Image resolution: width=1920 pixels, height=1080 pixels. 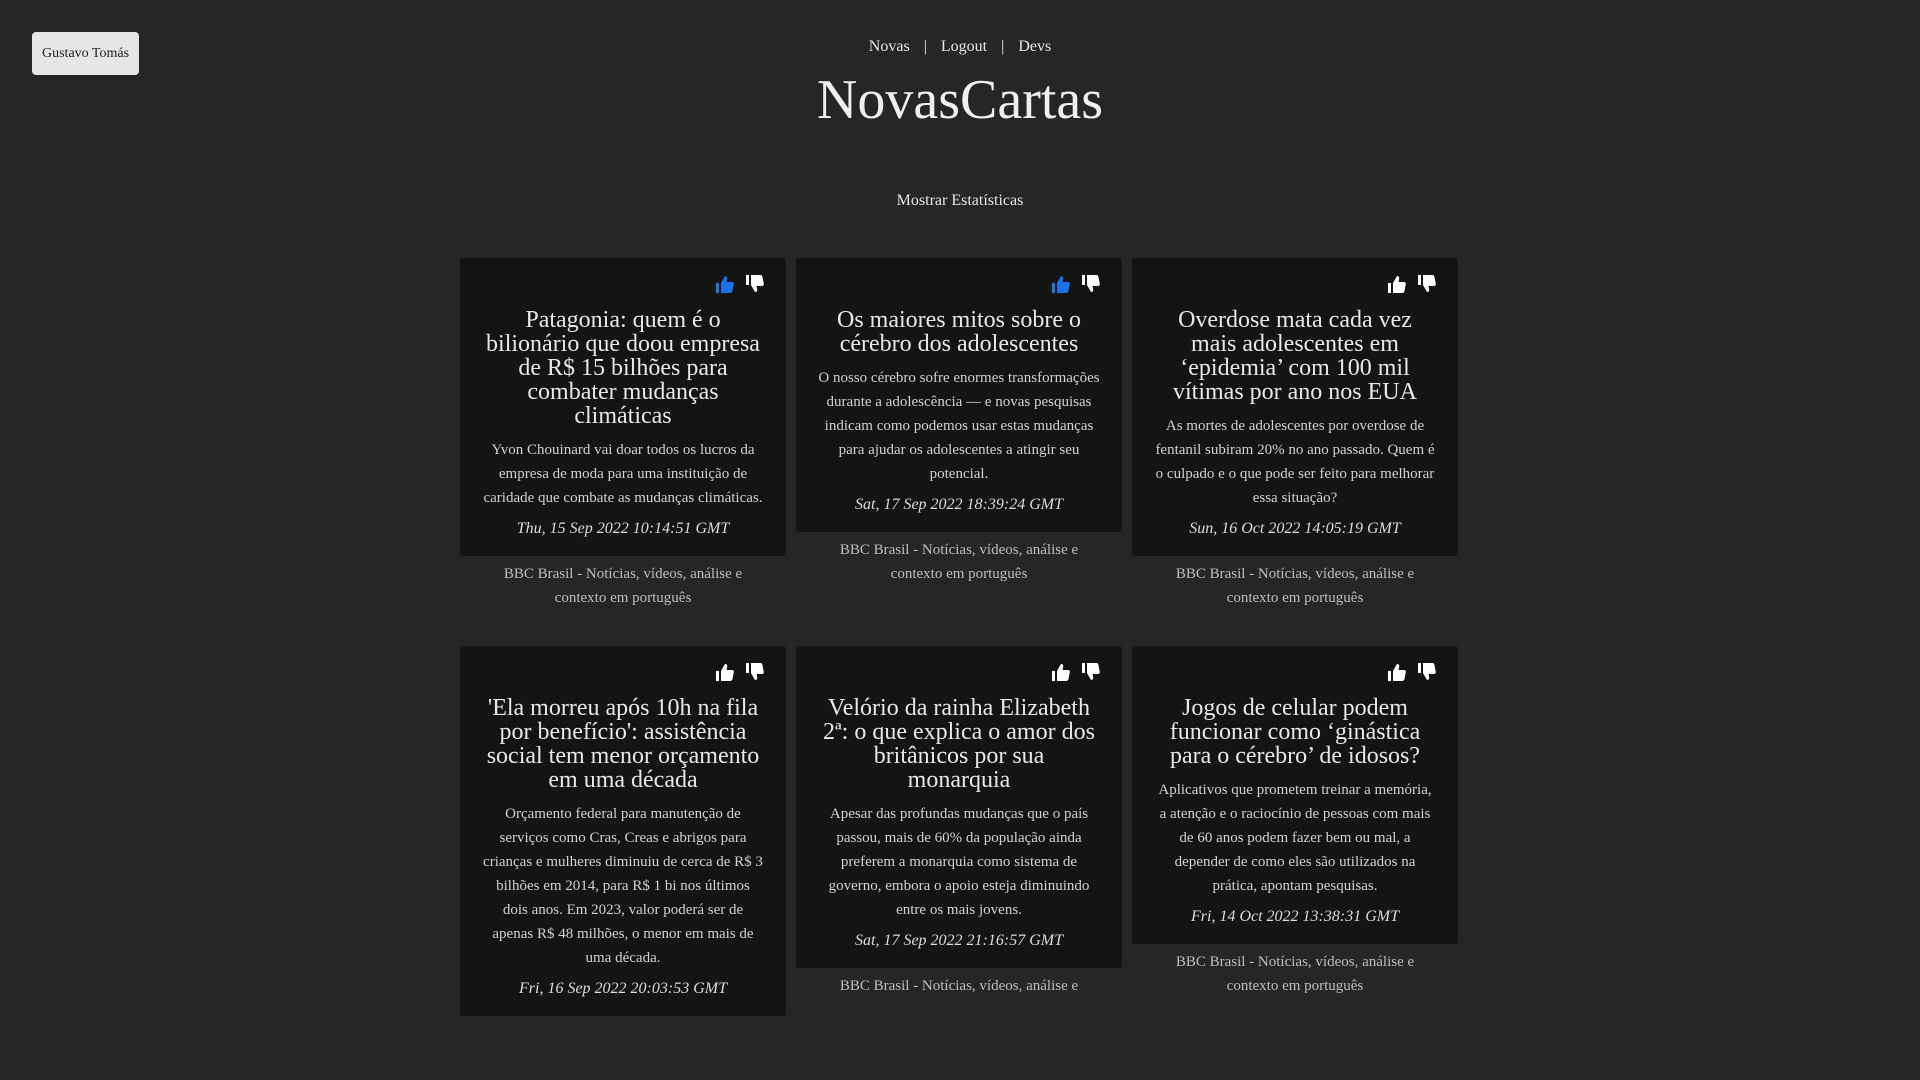 What do you see at coordinates (1295, 528) in the screenshot?
I see `article-date: Sun, 16 Oct 2022 14:05:19 GMT` at bounding box center [1295, 528].